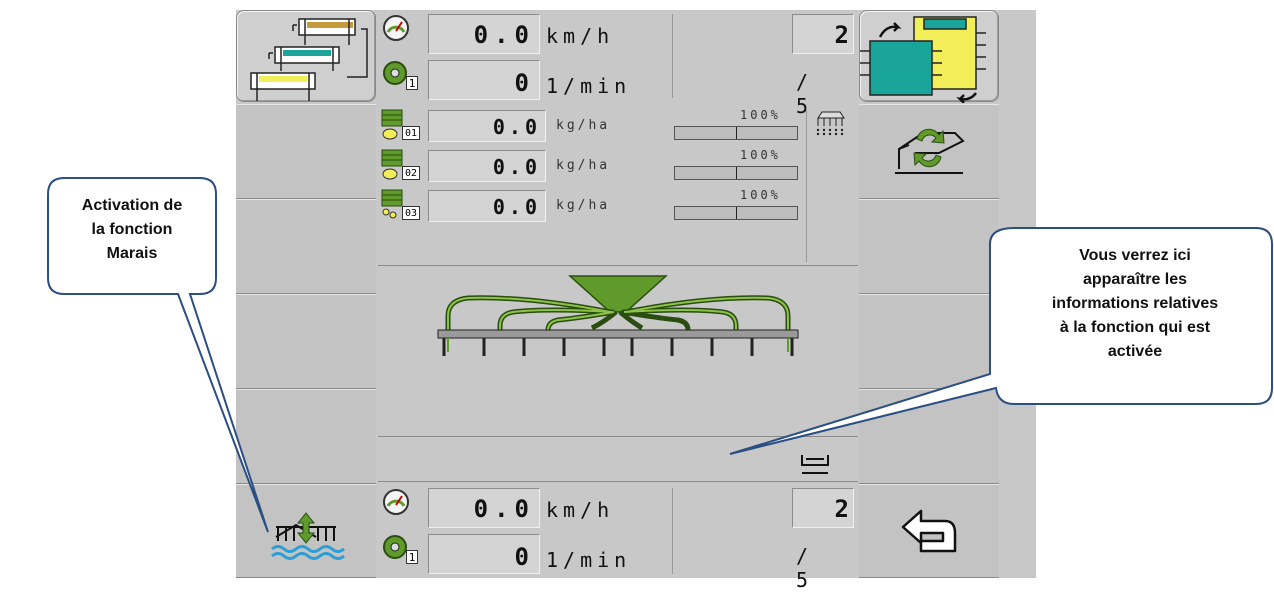 Image resolution: width=1274 pixels, height=592 pixels. Describe the element at coordinates (1135, 279) in the screenshot. I see `right-callout-line: apparaître les` at that location.